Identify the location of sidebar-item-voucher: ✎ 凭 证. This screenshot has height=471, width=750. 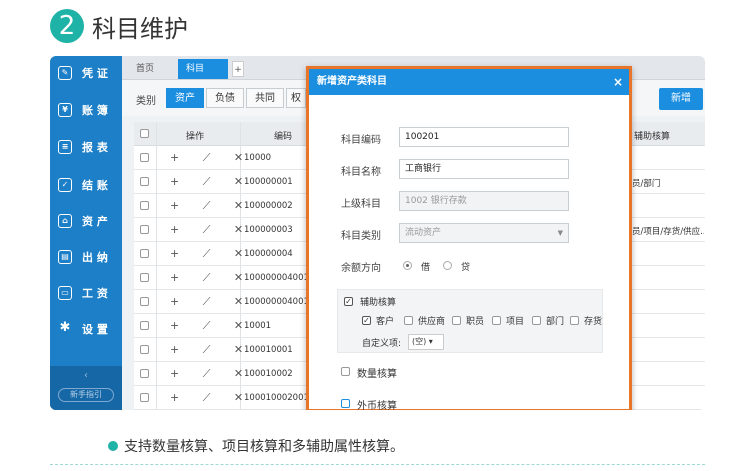
(86, 73).